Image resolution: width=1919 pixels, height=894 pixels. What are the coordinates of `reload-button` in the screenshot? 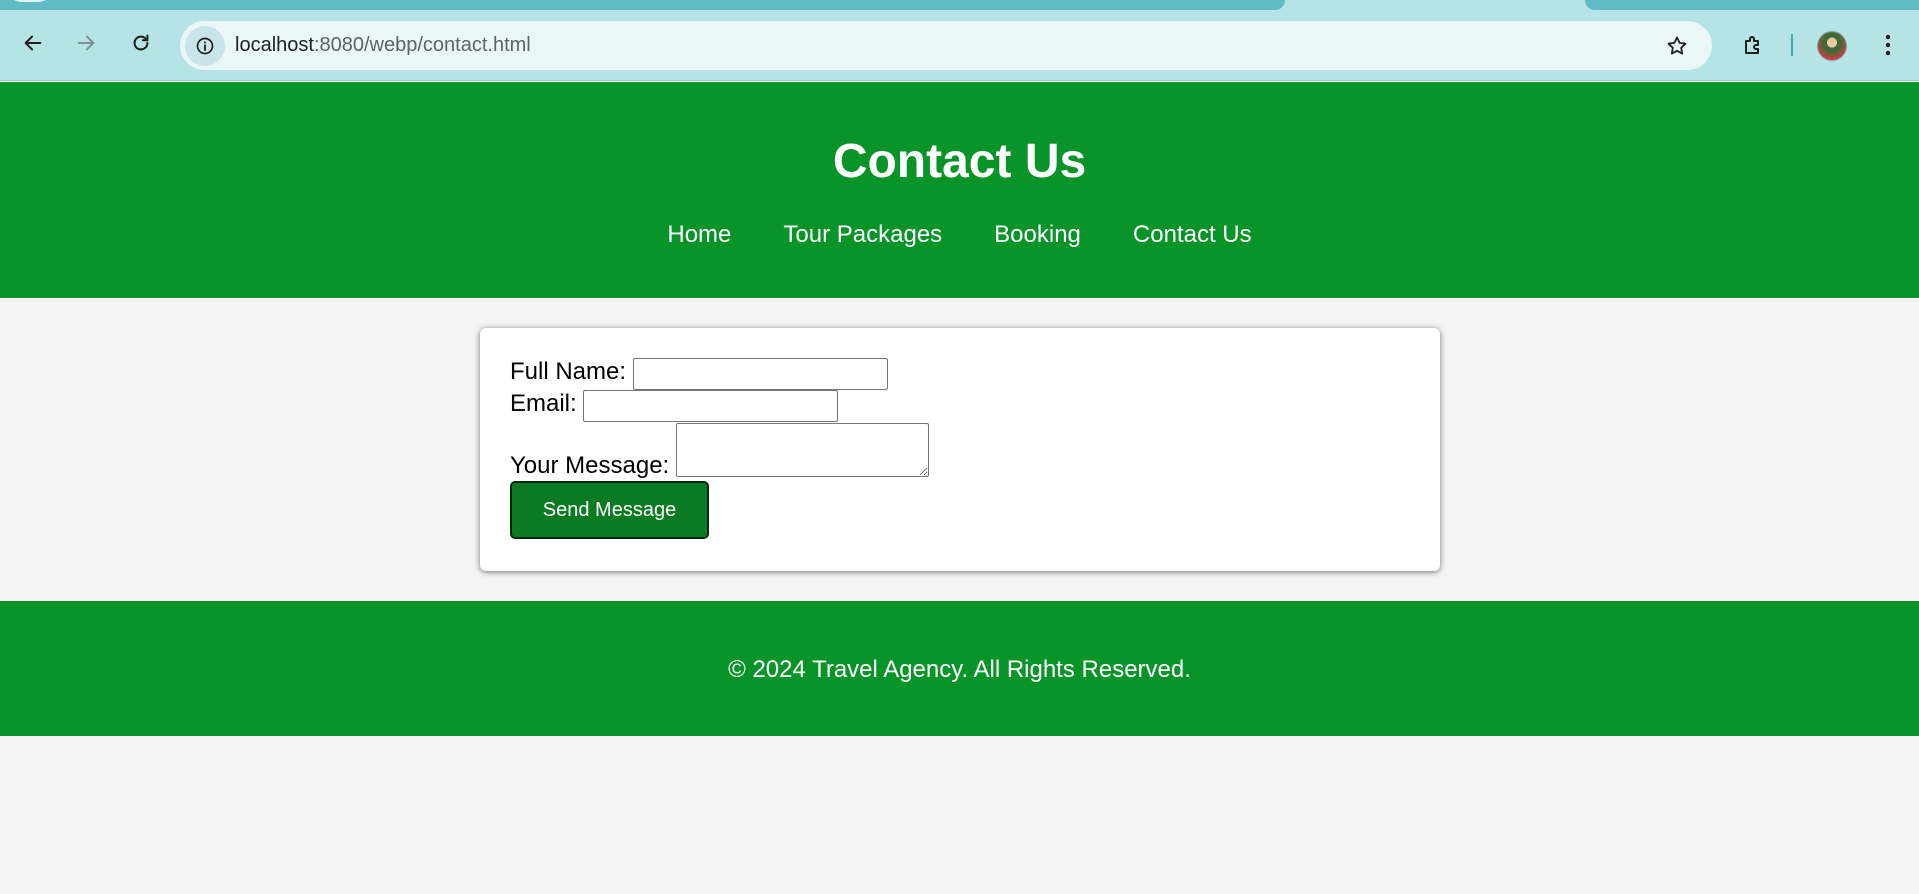 It's located at (141, 43).